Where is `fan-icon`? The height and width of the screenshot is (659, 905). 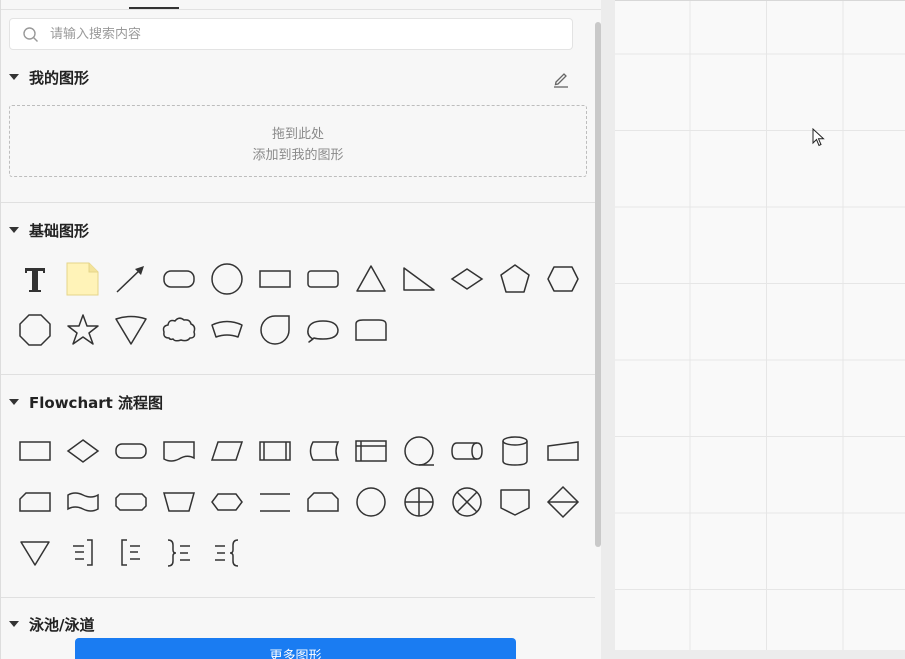 fan-icon is located at coordinates (227, 329).